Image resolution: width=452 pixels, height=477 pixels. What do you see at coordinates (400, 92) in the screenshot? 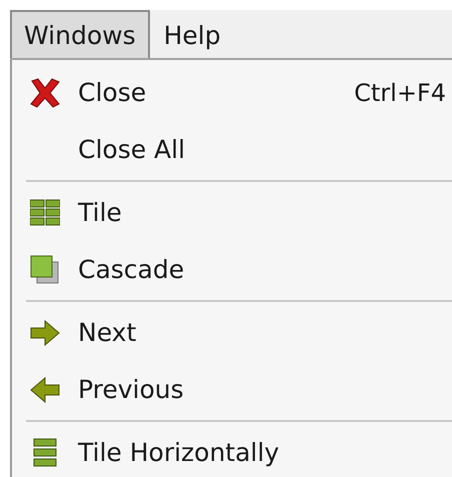
I see `shortcut-label: Ctrl+F4` at bounding box center [400, 92].